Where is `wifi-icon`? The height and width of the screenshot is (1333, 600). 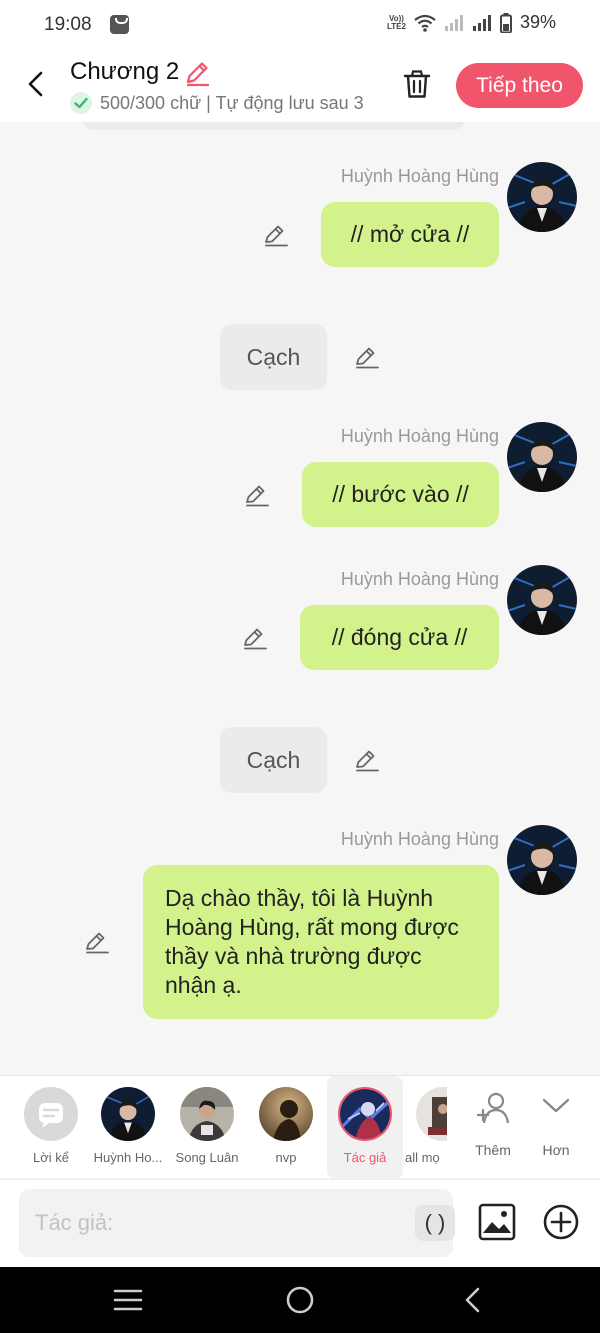
wifi-icon is located at coordinates (425, 23).